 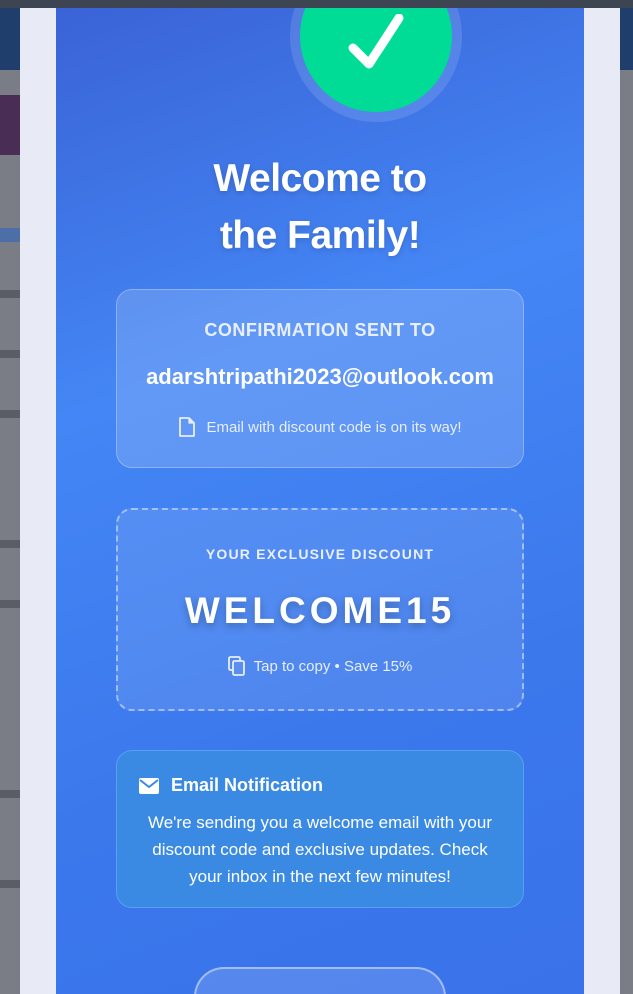 What do you see at coordinates (320, 554) in the screenshot?
I see `discount-label: YOUR EXCLUSIVE DISCOUNT` at bounding box center [320, 554].